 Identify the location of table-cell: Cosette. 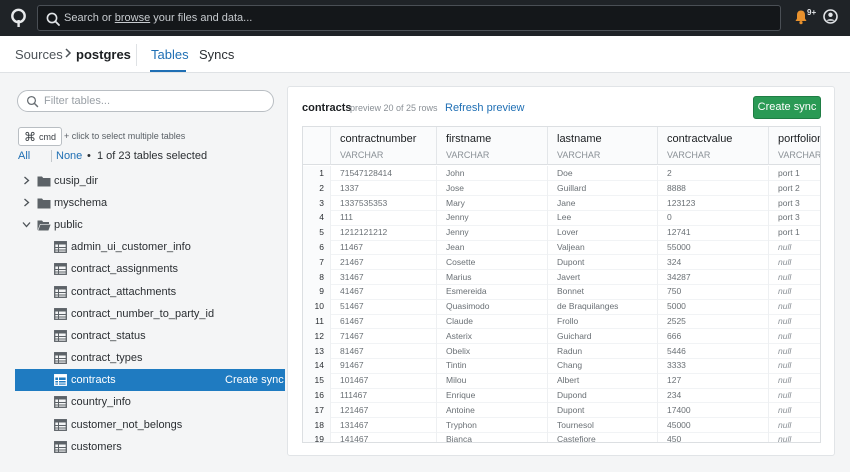
(492, 262).